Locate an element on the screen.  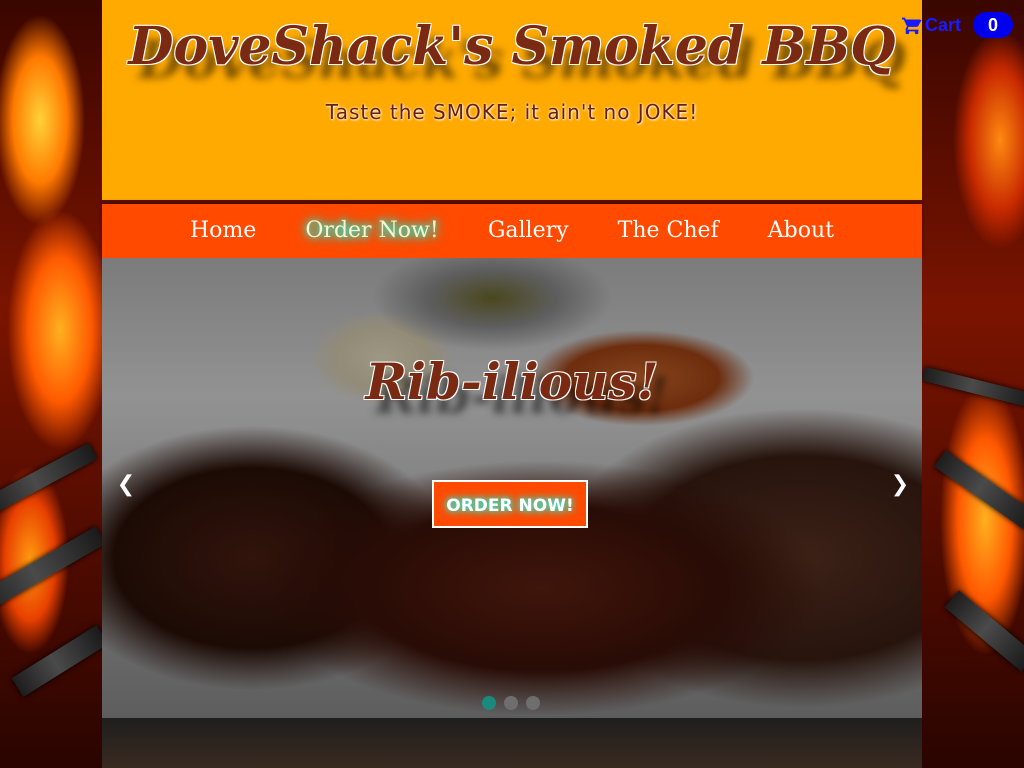
shopping-cart-icon is located at coordinates (911, 26).